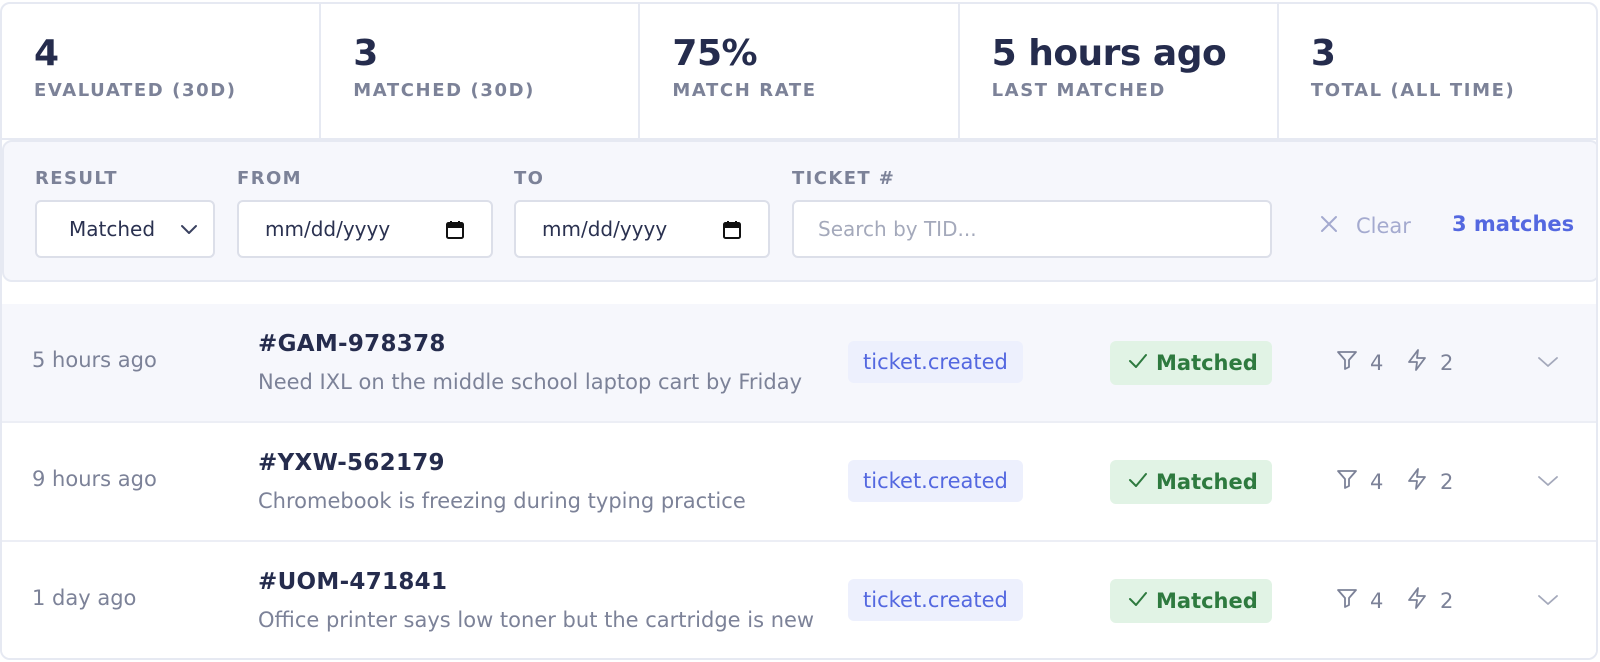  I want to click on clear-filters-button: Clear, so click(1365, 226).